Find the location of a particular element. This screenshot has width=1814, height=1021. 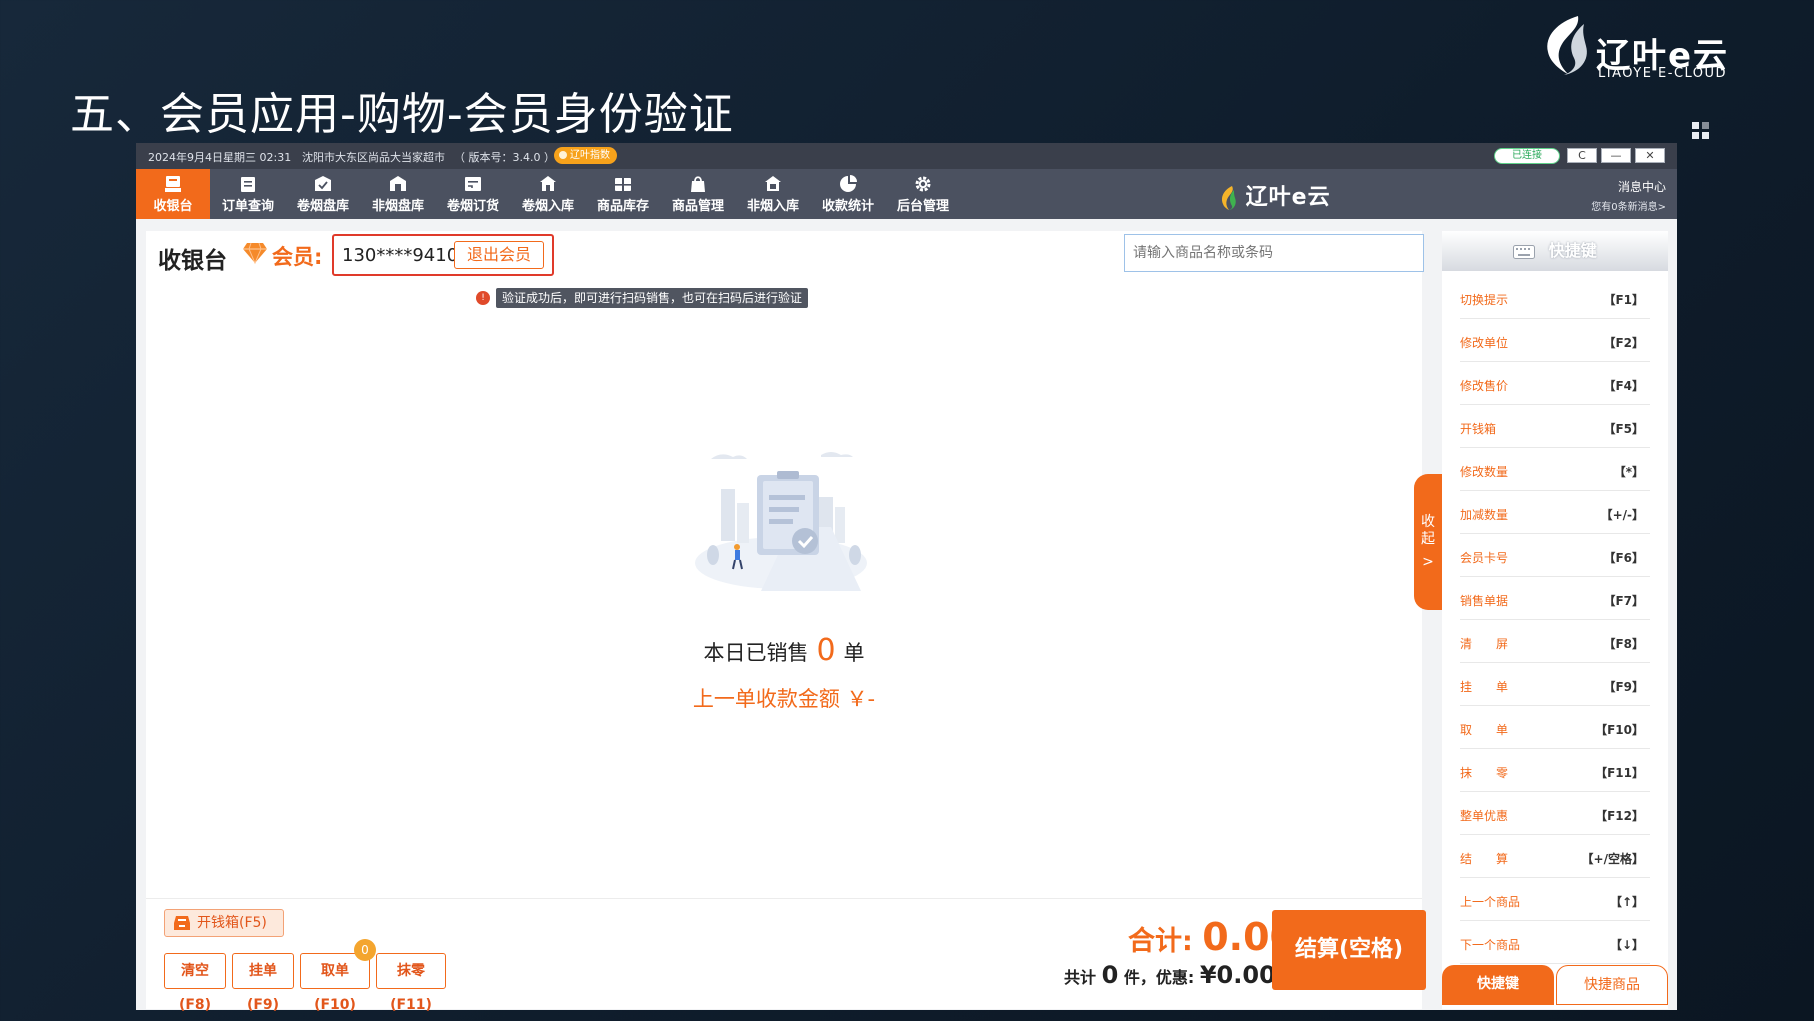

shortcut-name: 取 单 is located at coordinates (1484, 730).